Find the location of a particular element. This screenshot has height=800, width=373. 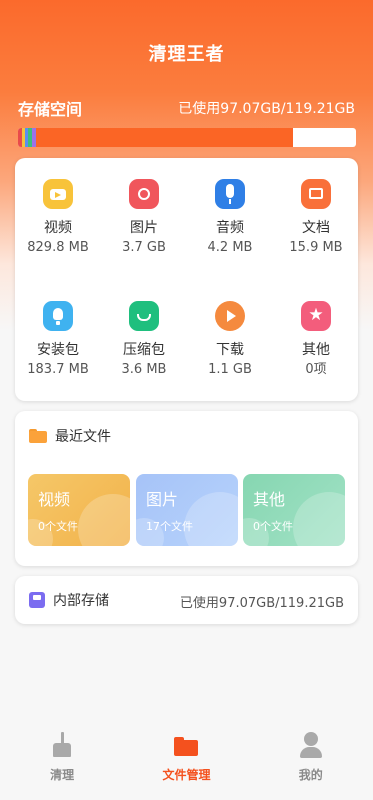

category-size: 1.1 GB is located at coordinates (230, 369).